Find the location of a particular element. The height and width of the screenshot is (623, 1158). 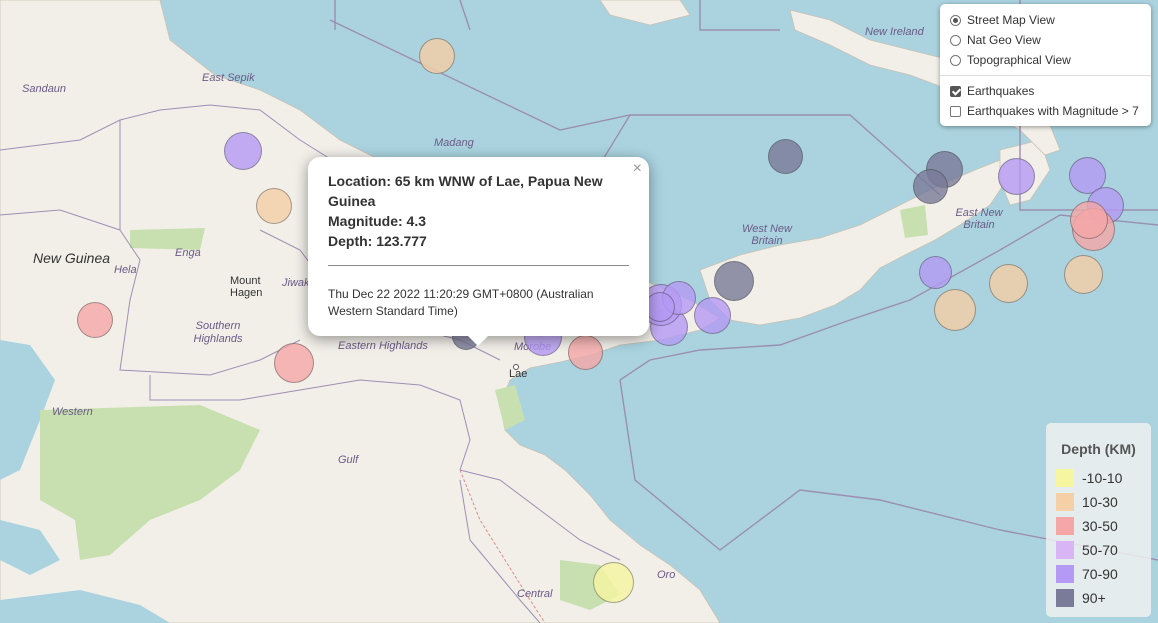

base-layer-topographical: Topographical View is located at coordinates (1045, 60).